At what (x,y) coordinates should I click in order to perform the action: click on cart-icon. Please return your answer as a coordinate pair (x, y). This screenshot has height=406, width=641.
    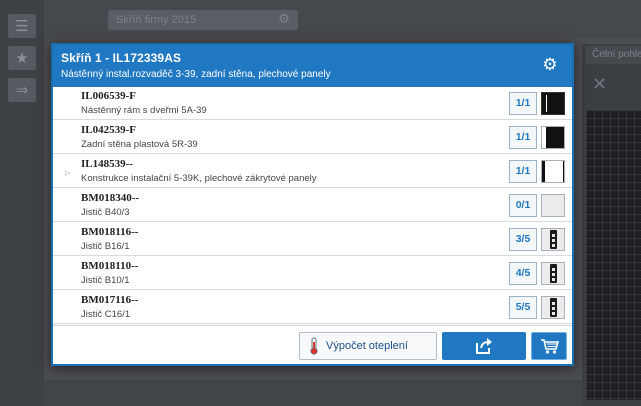
    Looking at the image, I should click on (550, 346).